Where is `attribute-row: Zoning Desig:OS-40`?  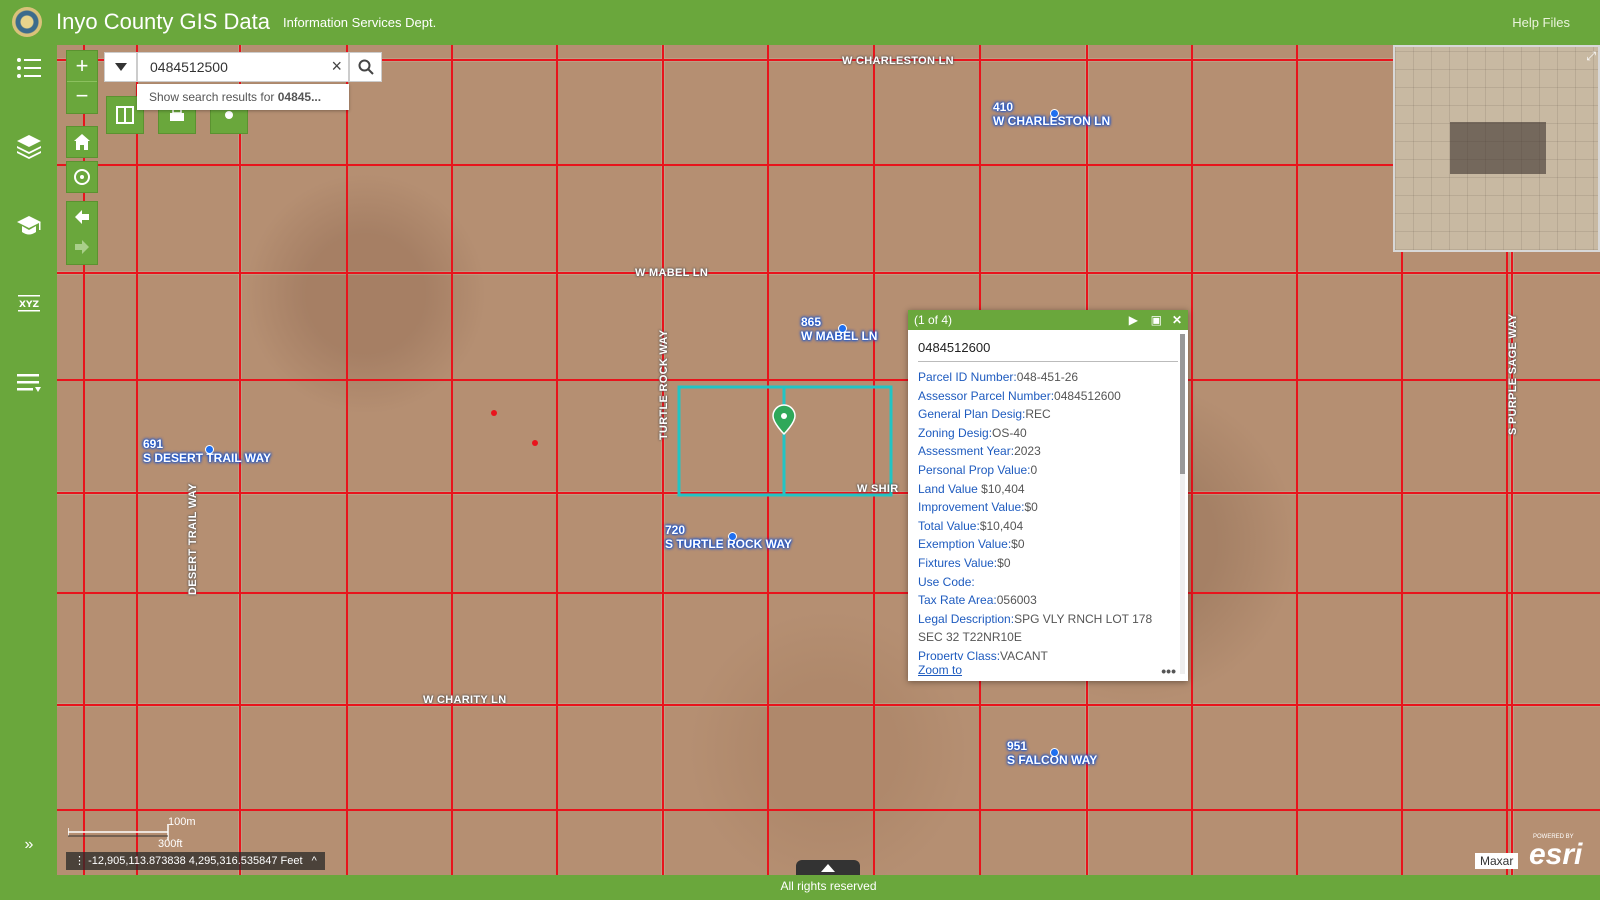 attribute-row: Zoning Desig:OS-40 is located at coordinates (972, 432).